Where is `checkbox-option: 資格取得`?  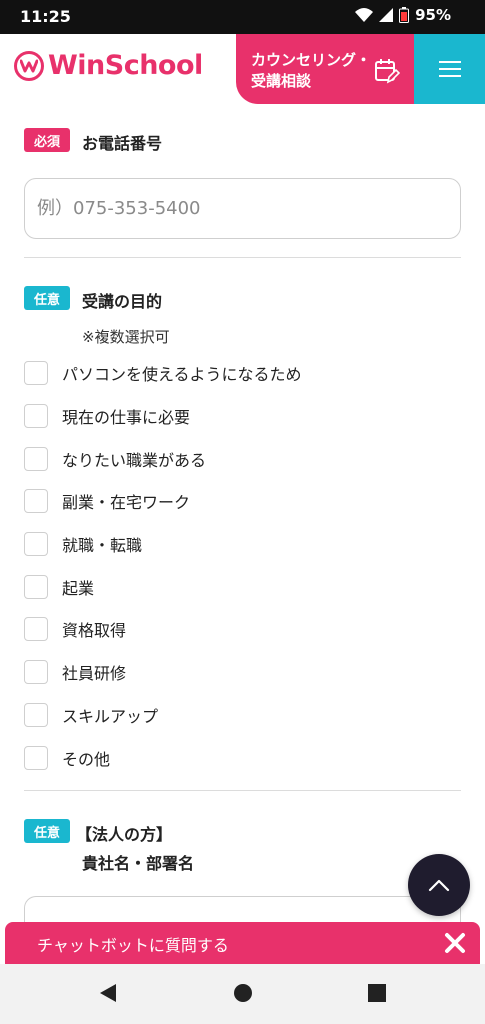 checkbox-option: 資格取得 is located at coordinates (244, 629).